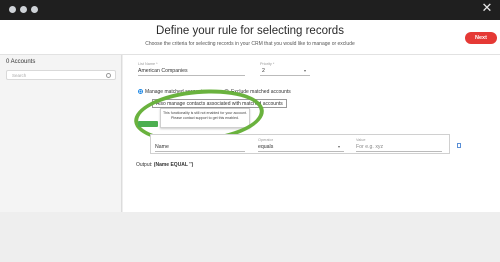 This screenshot has height=262, width=500. What do you see at coordinates (369, 147) in the screenshot?
I see `value-input: For e.g. xyz` at bounding box center [369, 147].